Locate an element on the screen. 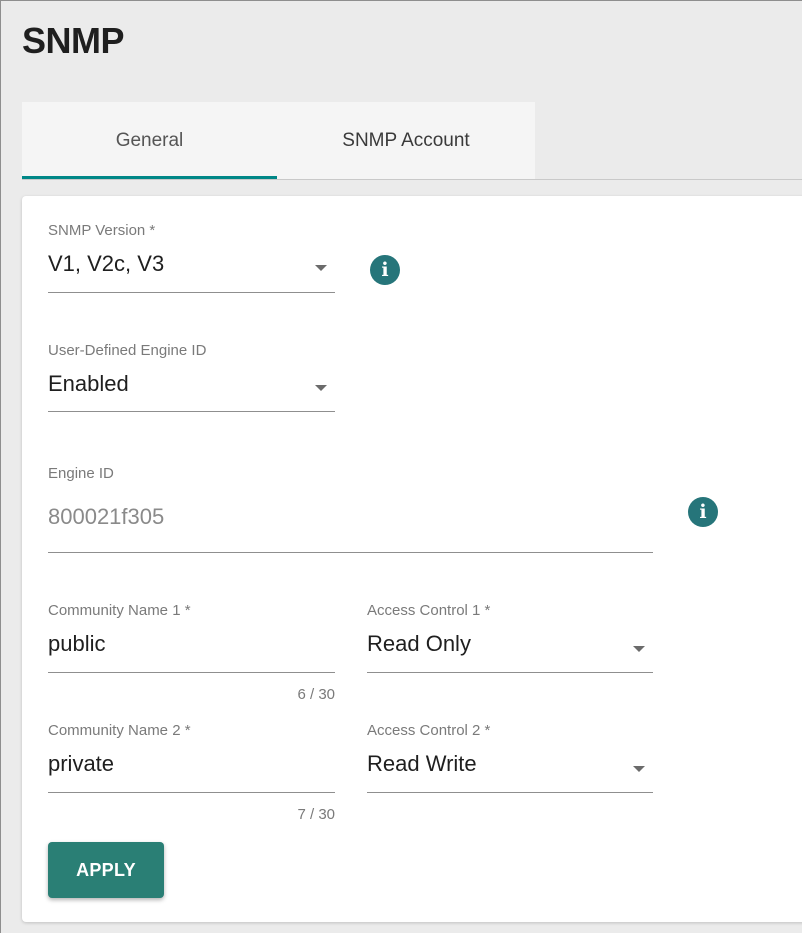  tab-snmp-account-label: SNMP Account is located at coordinates (406, 140).